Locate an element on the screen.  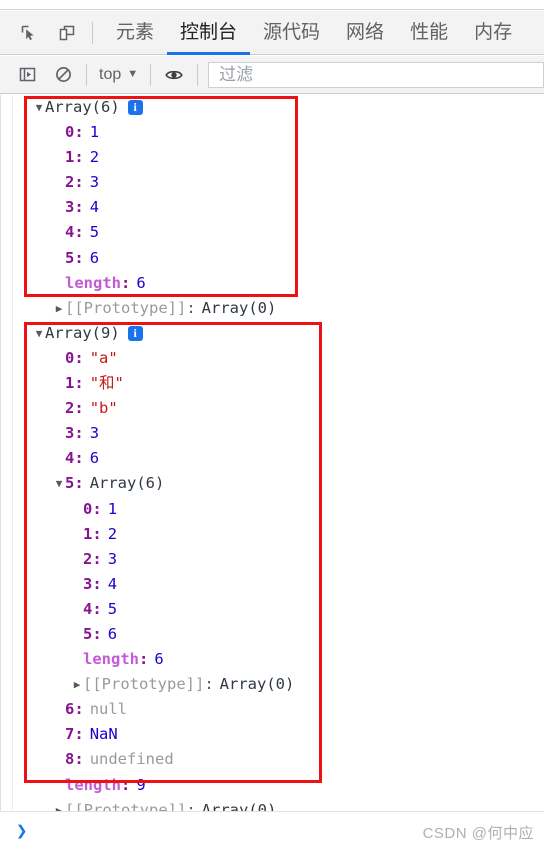
console-row-value: Array(6) is located at coordinates (82, 107).